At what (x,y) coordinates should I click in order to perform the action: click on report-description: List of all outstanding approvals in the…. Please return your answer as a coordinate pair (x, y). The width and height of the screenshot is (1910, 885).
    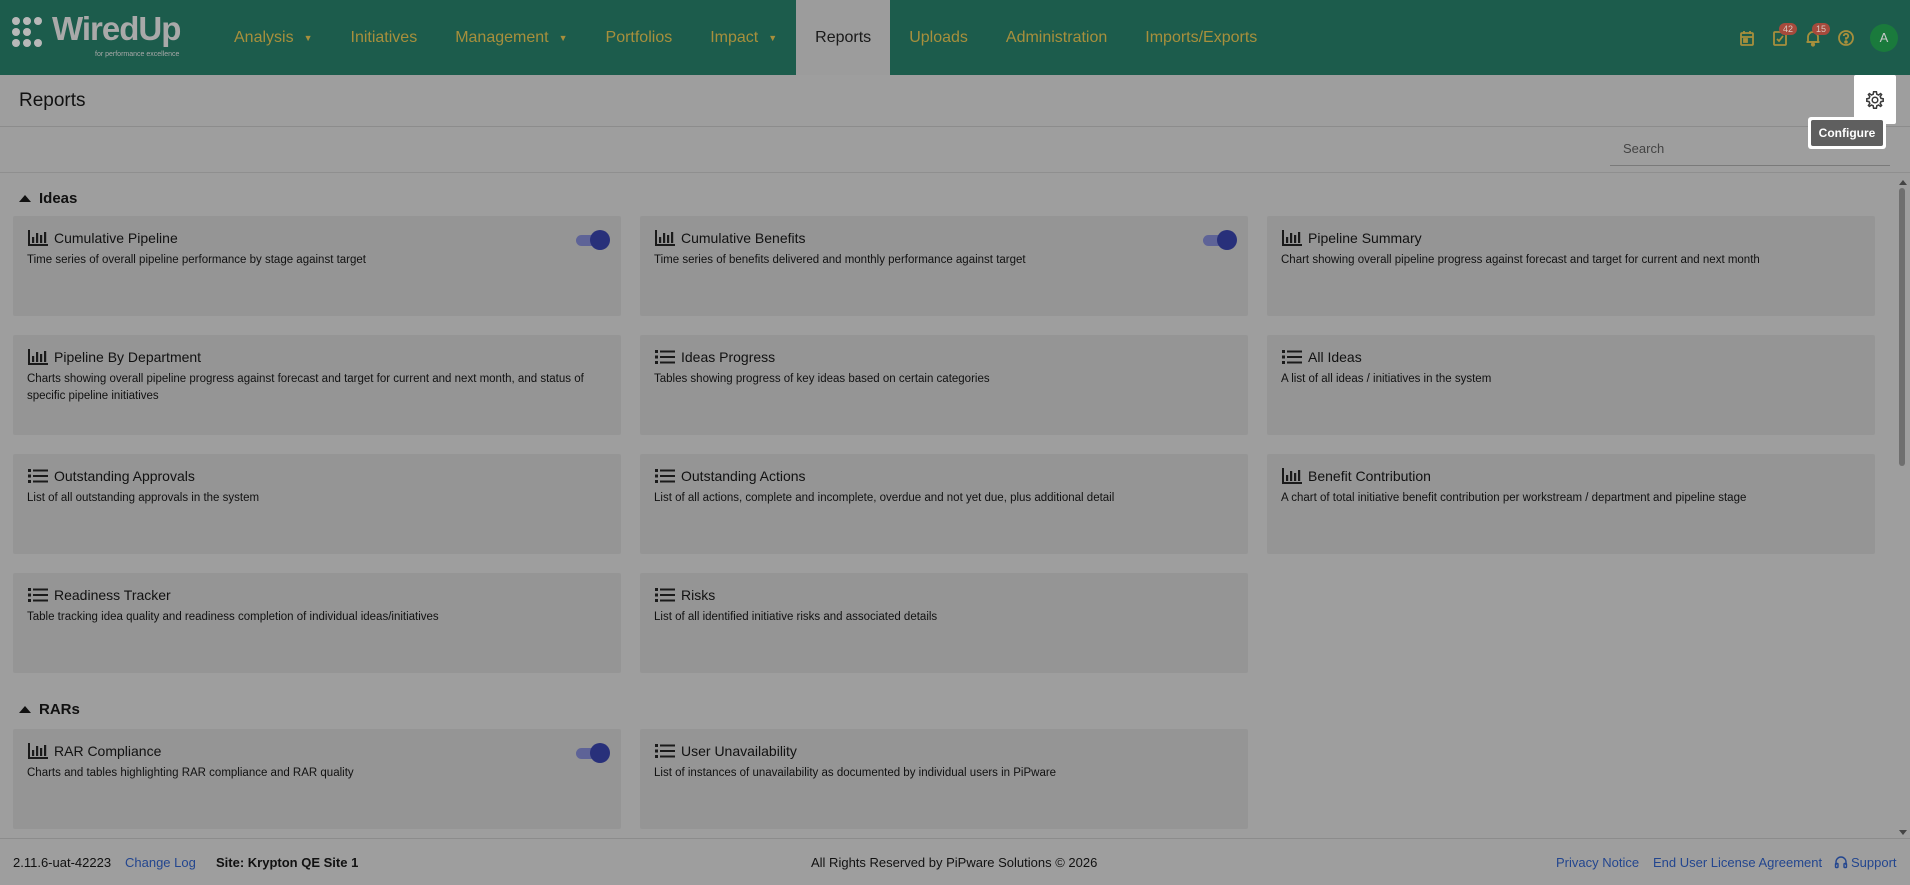
    Looking at the image, I should click on (143, 498).